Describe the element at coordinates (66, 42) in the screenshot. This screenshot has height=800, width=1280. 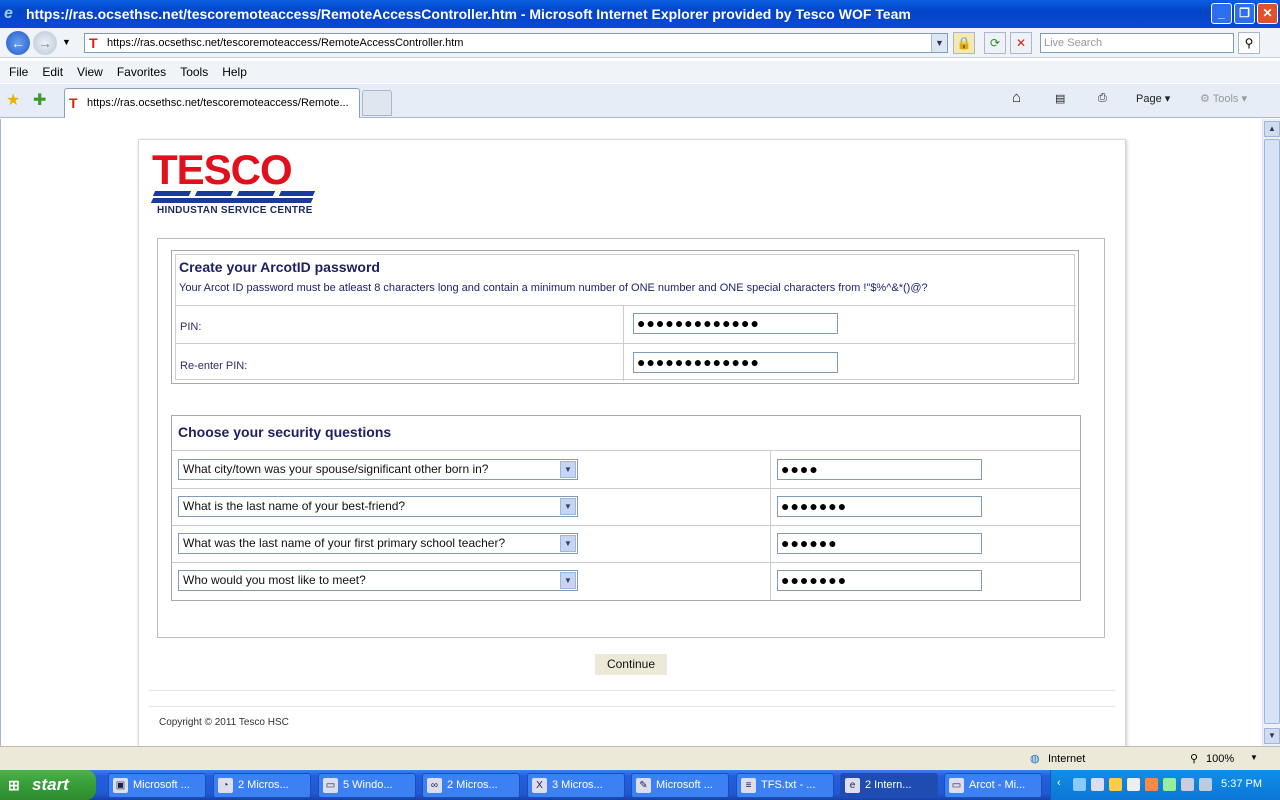
I see `history-dropdown-icon: ▼` at that location.